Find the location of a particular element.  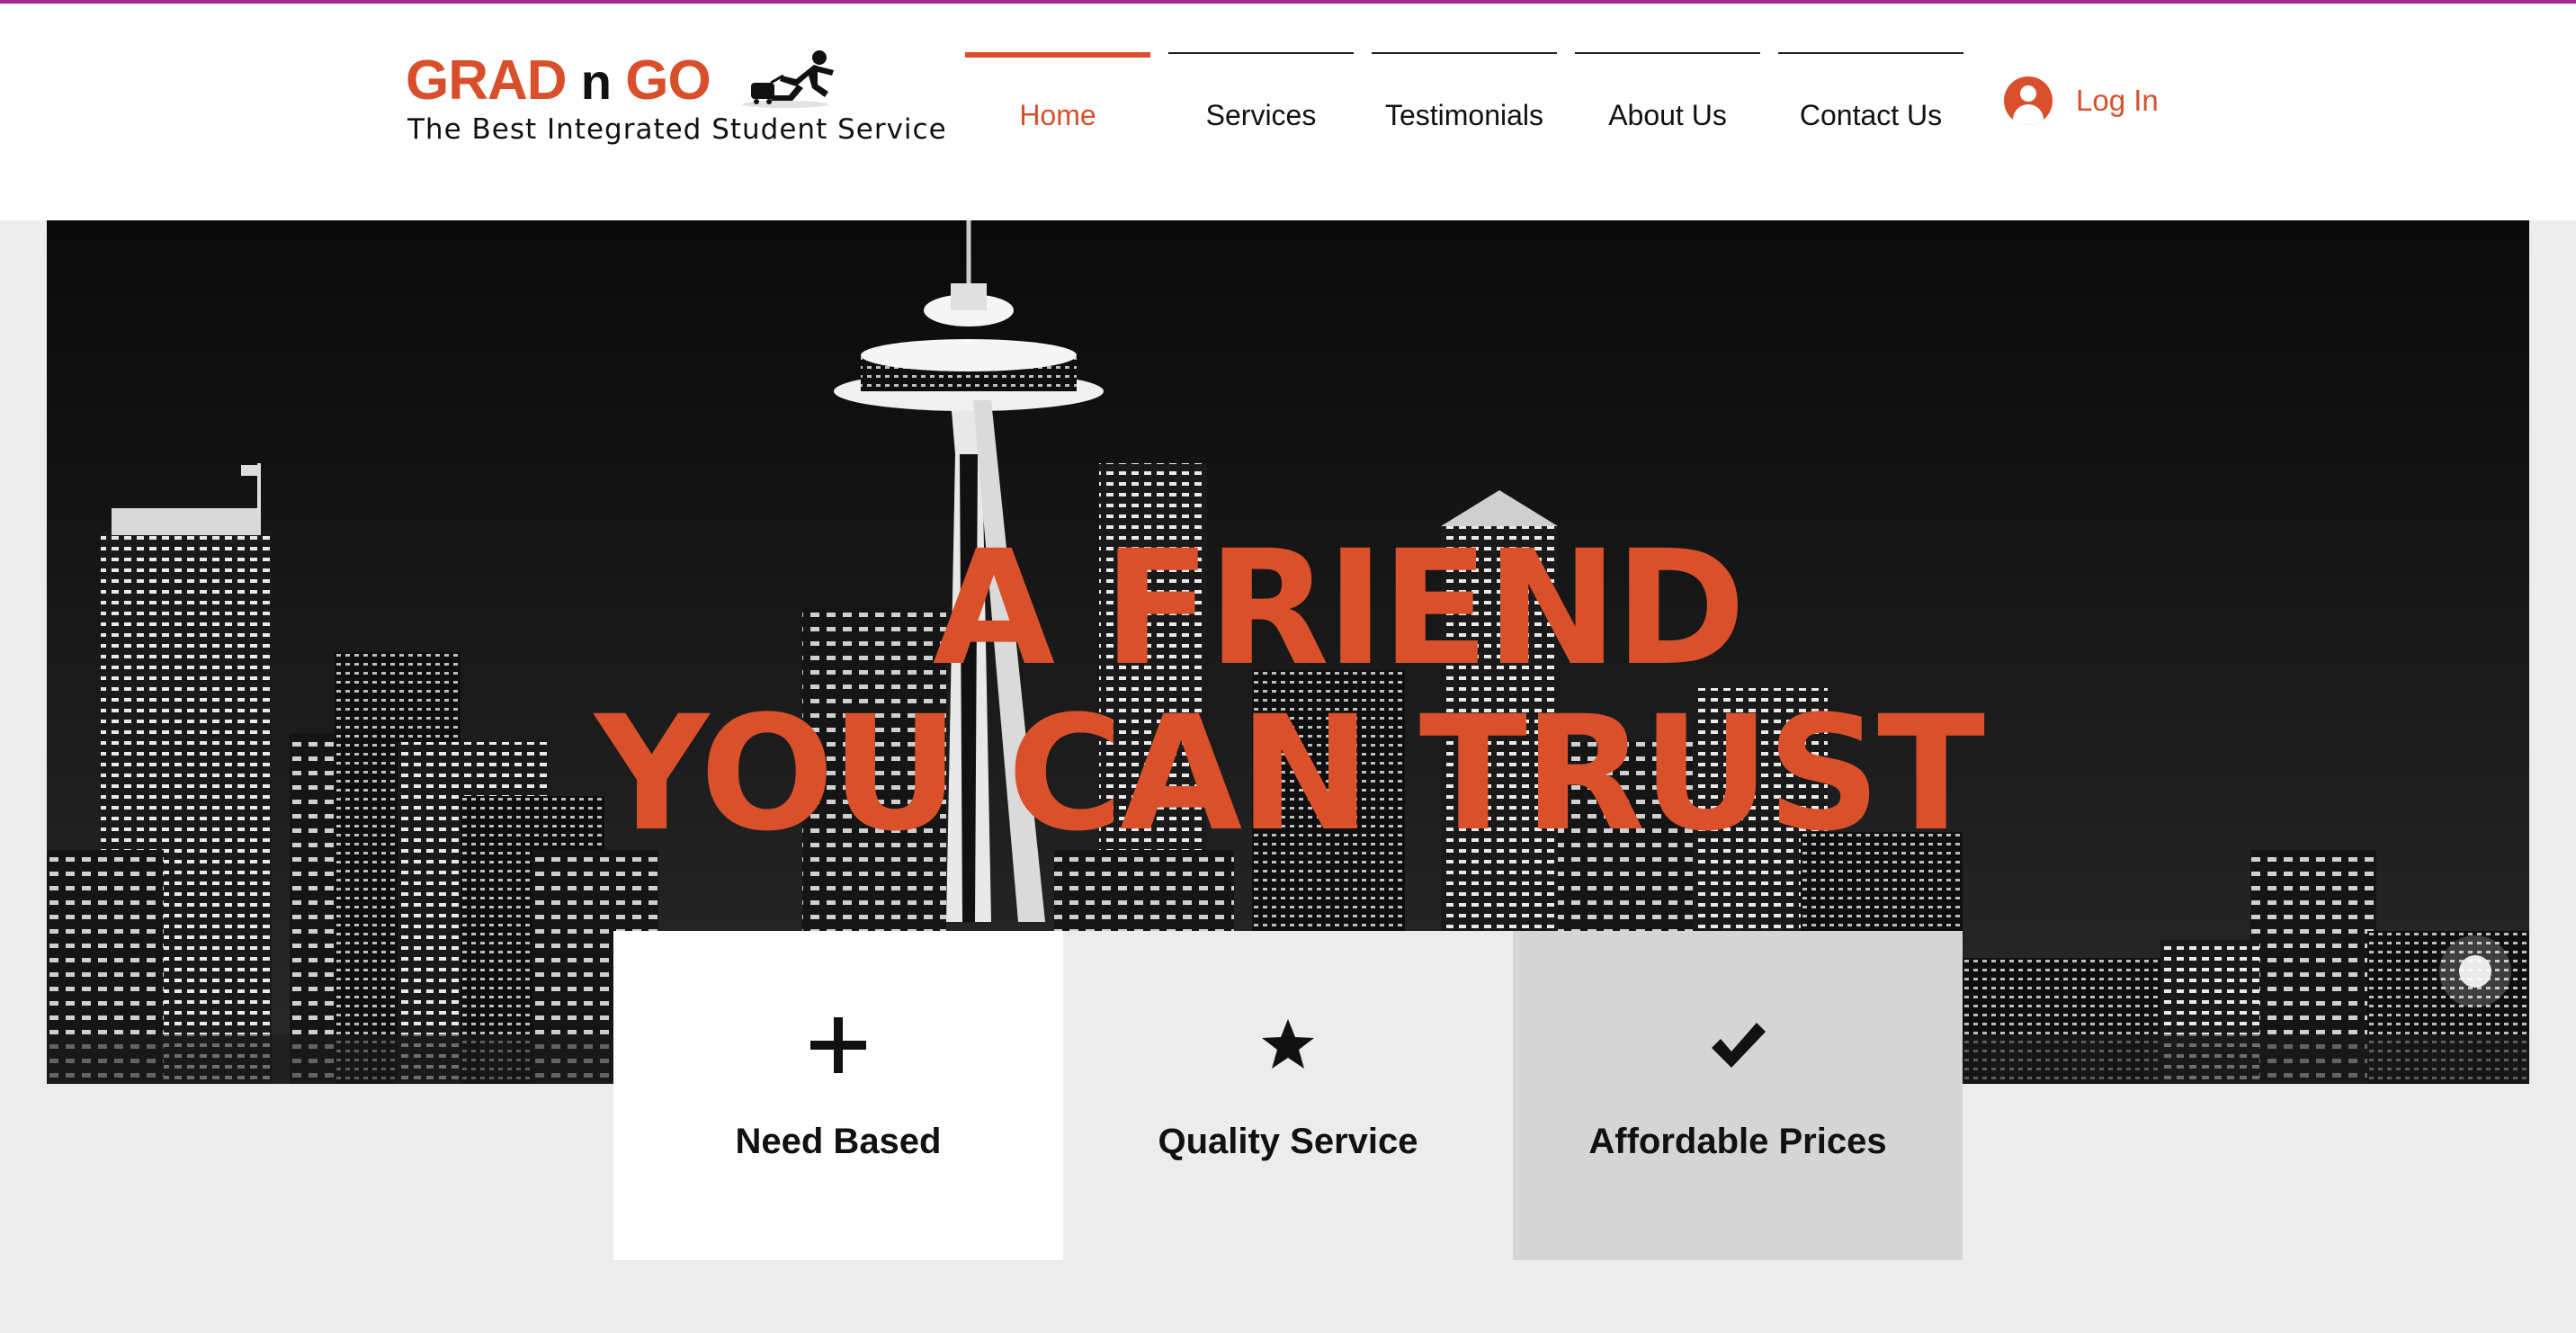

feature-card-quality-service: Quality Service is located at coordinates (1288, 1095).